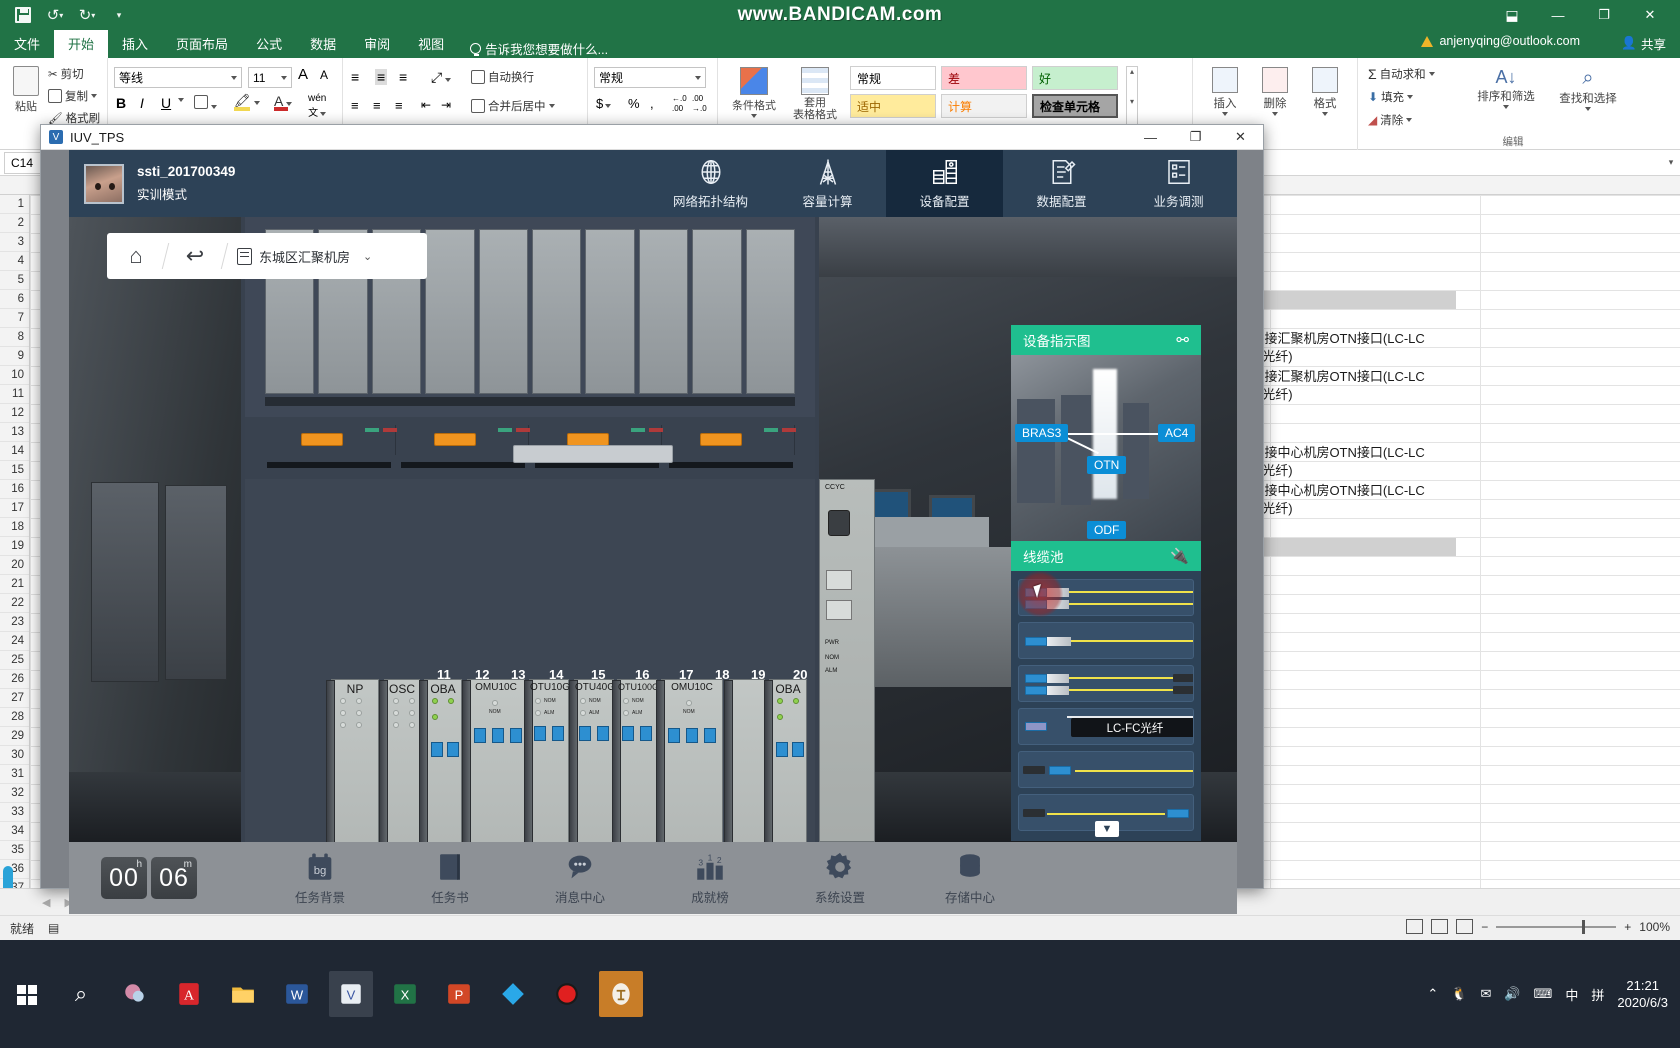 The height and width of the screenshot is (1048, 1680). I want to click on keyboard-icon: ⌨, so click(1543, 994).